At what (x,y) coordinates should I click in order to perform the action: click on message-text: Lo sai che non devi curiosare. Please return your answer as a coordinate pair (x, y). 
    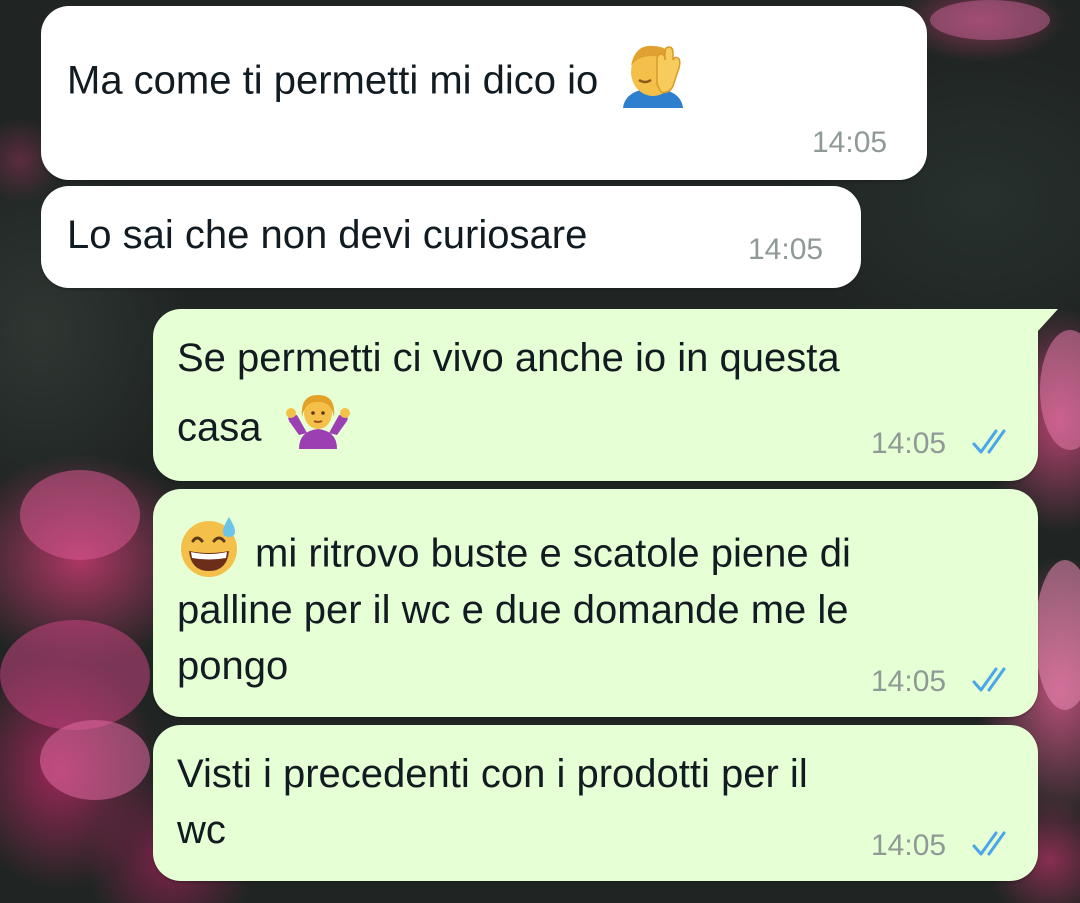
    Looking at the image, I should click on (327, 235).